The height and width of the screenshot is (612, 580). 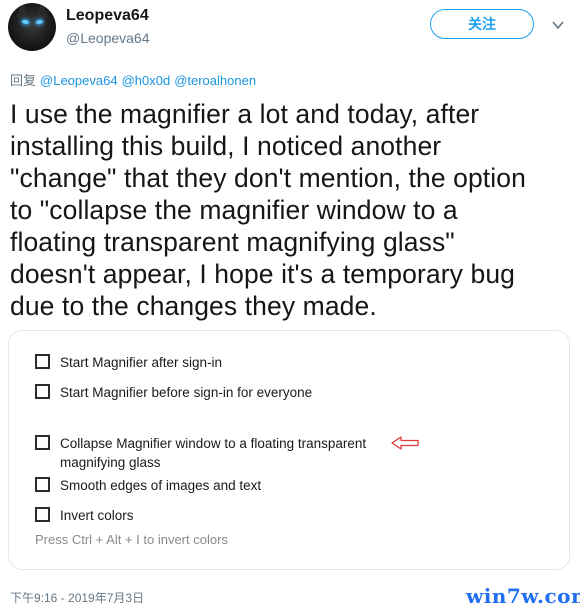 What do you see at coordinates (405, 443) in the screenshot?
I see `red-arrow-icon` at bounding box center [405, 443].